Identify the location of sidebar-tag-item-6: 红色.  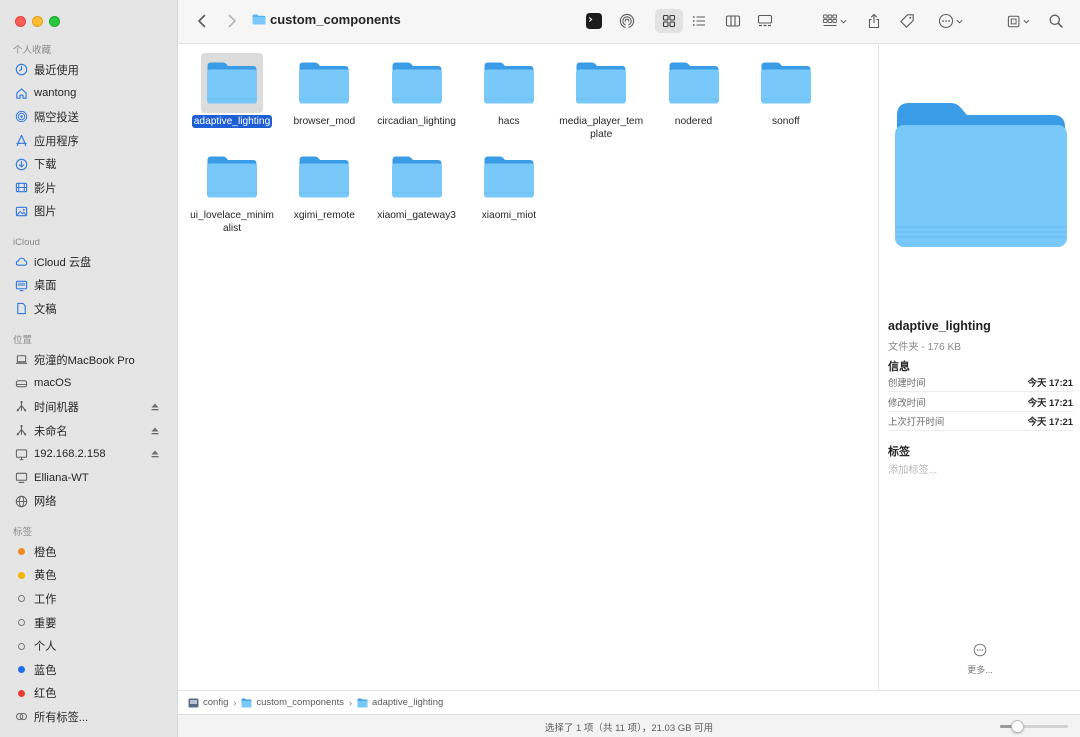
(89, 694).